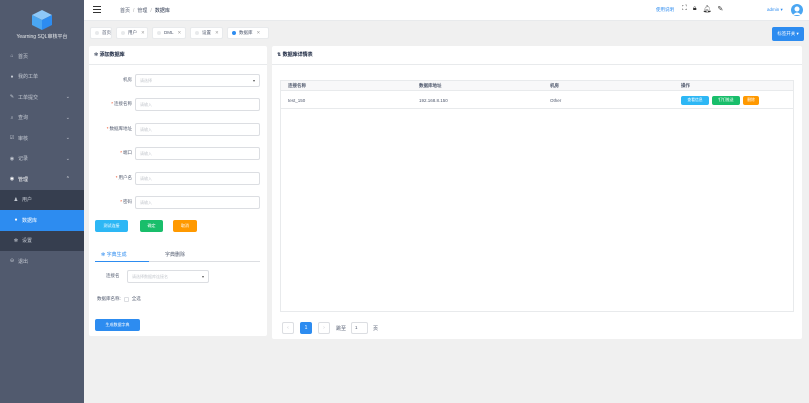  What do you see at coordinates (123, 177) in the screenshot?
I see `field-label: *用户名` at bounding box center [123, 177].